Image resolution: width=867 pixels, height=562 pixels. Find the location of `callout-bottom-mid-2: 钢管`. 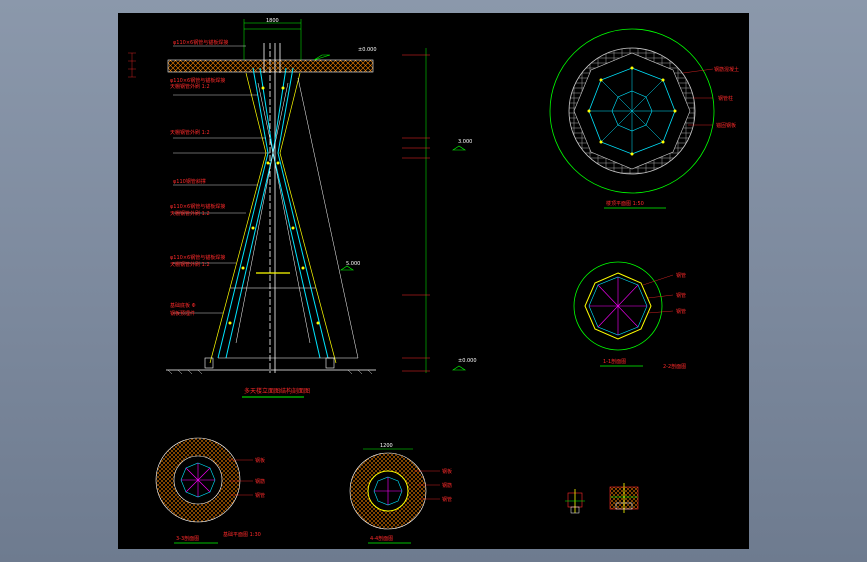

callout-bottom-mid-2: 钢管 is located at coordinates (447, 499).